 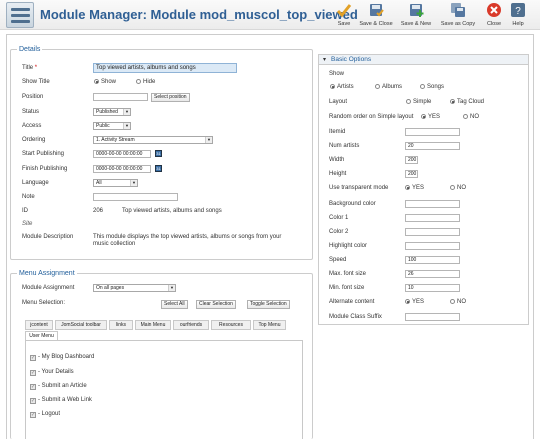 What do you see at coordinates (28, 197) in the screenshot?
I see `note-label: Note` at bounding box center [28, 197].